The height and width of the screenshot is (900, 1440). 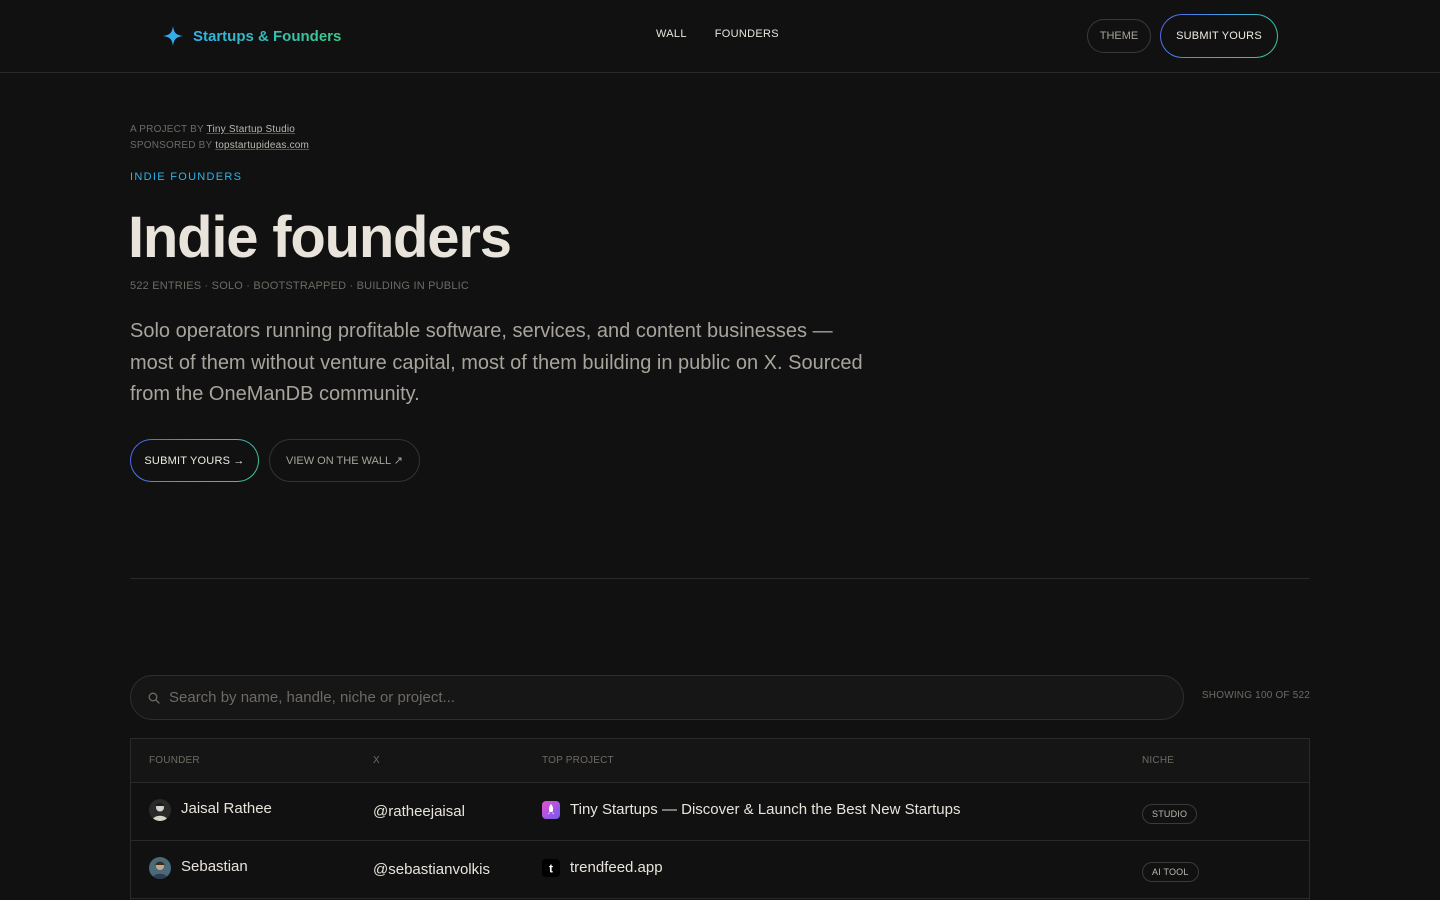 I want to click on submit-button-hero-label: SUBMIT YOURS →, so click(x=194, y=460).